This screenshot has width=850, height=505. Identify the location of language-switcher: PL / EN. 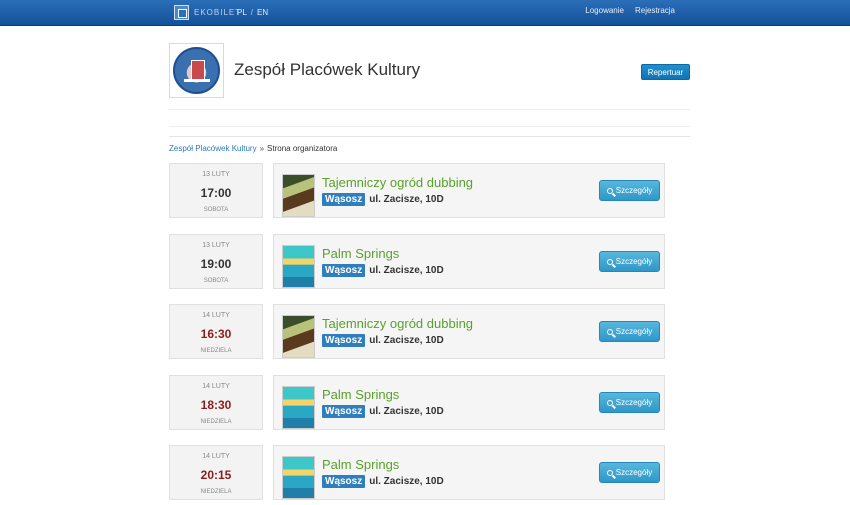
(252, 12).